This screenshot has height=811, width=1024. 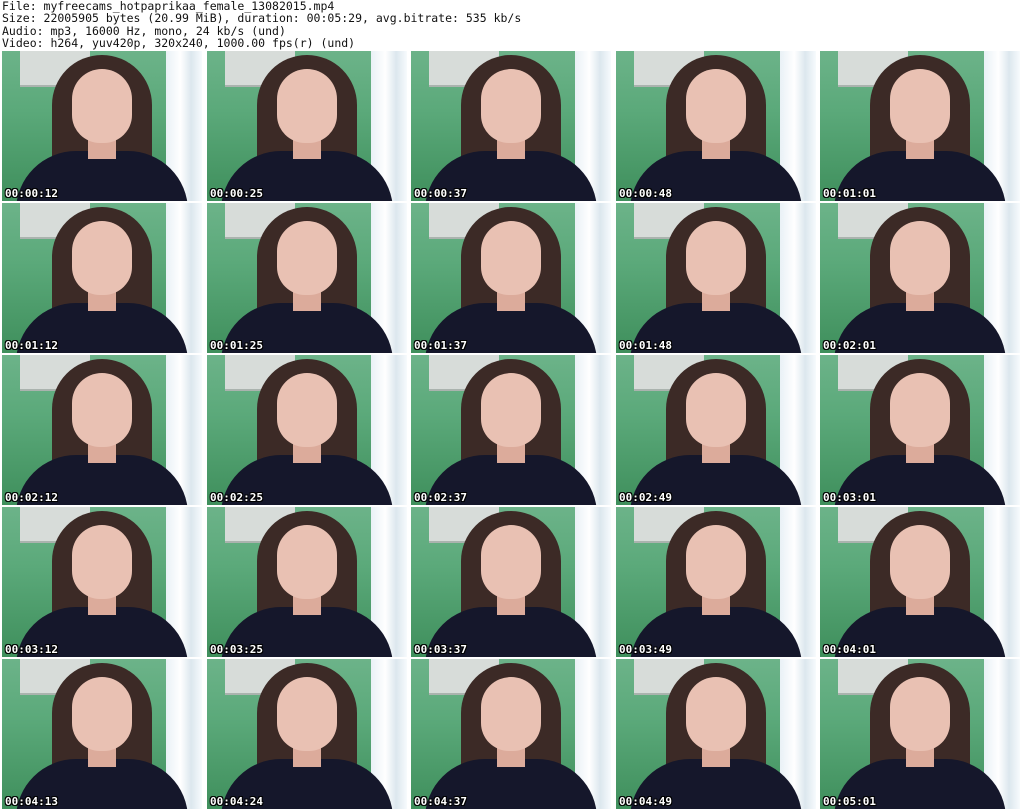 I want to click on video-frame-thumbnail: 00:03:37, so click(x=511, y=582).